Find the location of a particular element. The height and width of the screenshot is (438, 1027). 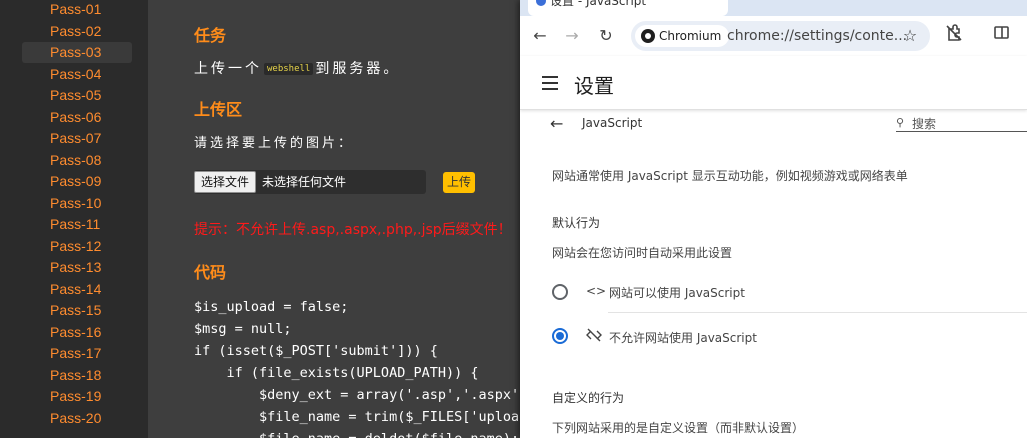

task-text: 上传一个 webshell 到服务器。 is located at coordinates (297, 68).